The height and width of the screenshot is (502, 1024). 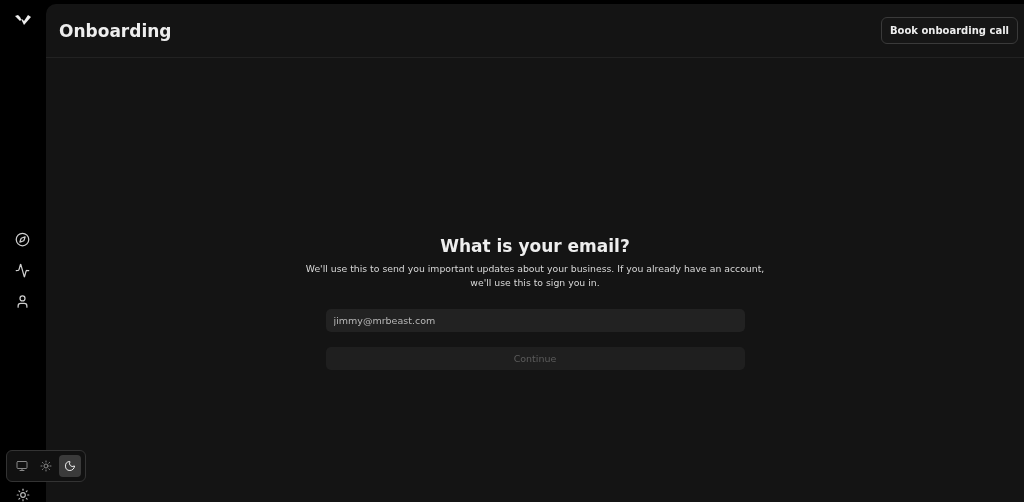 What do you see at coordinates (535, 276) in the screenshot?
I see `form-description: We'll use this to send you important updates about your business. If you already have an account, we'll use this to sign you in.` at bounding box center [535, 276].